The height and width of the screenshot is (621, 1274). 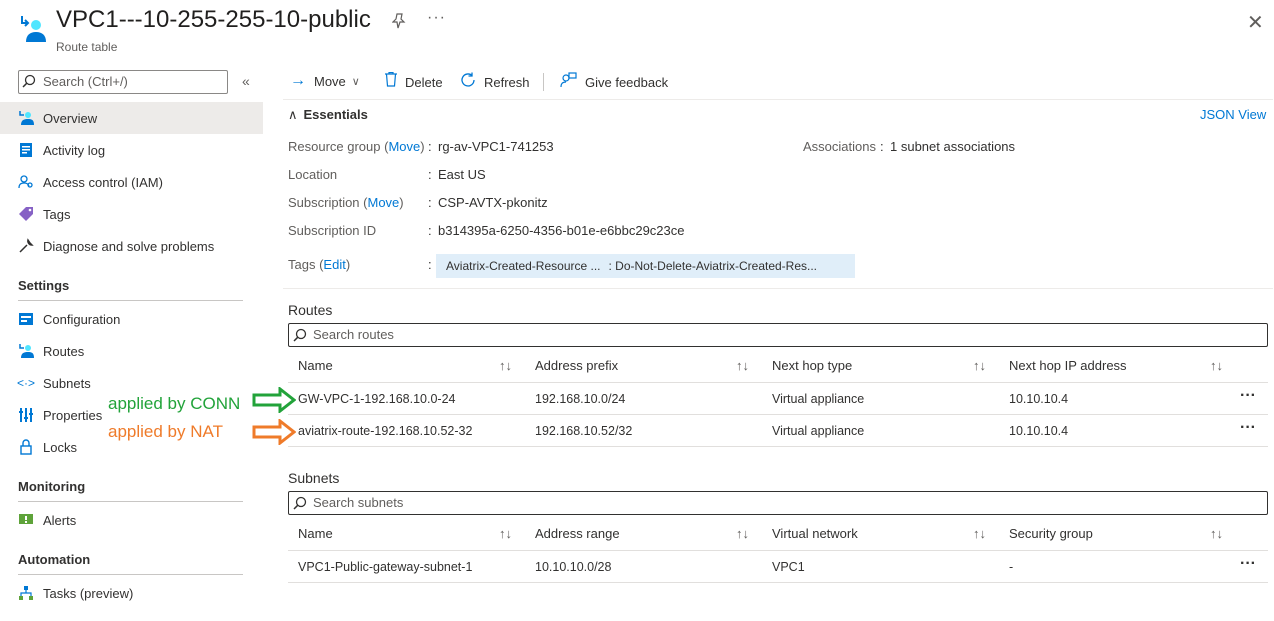 What do you see at coordinates (26, 520) in the screenshot?
I see `alerts-icon` at bounding box center [26, 520].